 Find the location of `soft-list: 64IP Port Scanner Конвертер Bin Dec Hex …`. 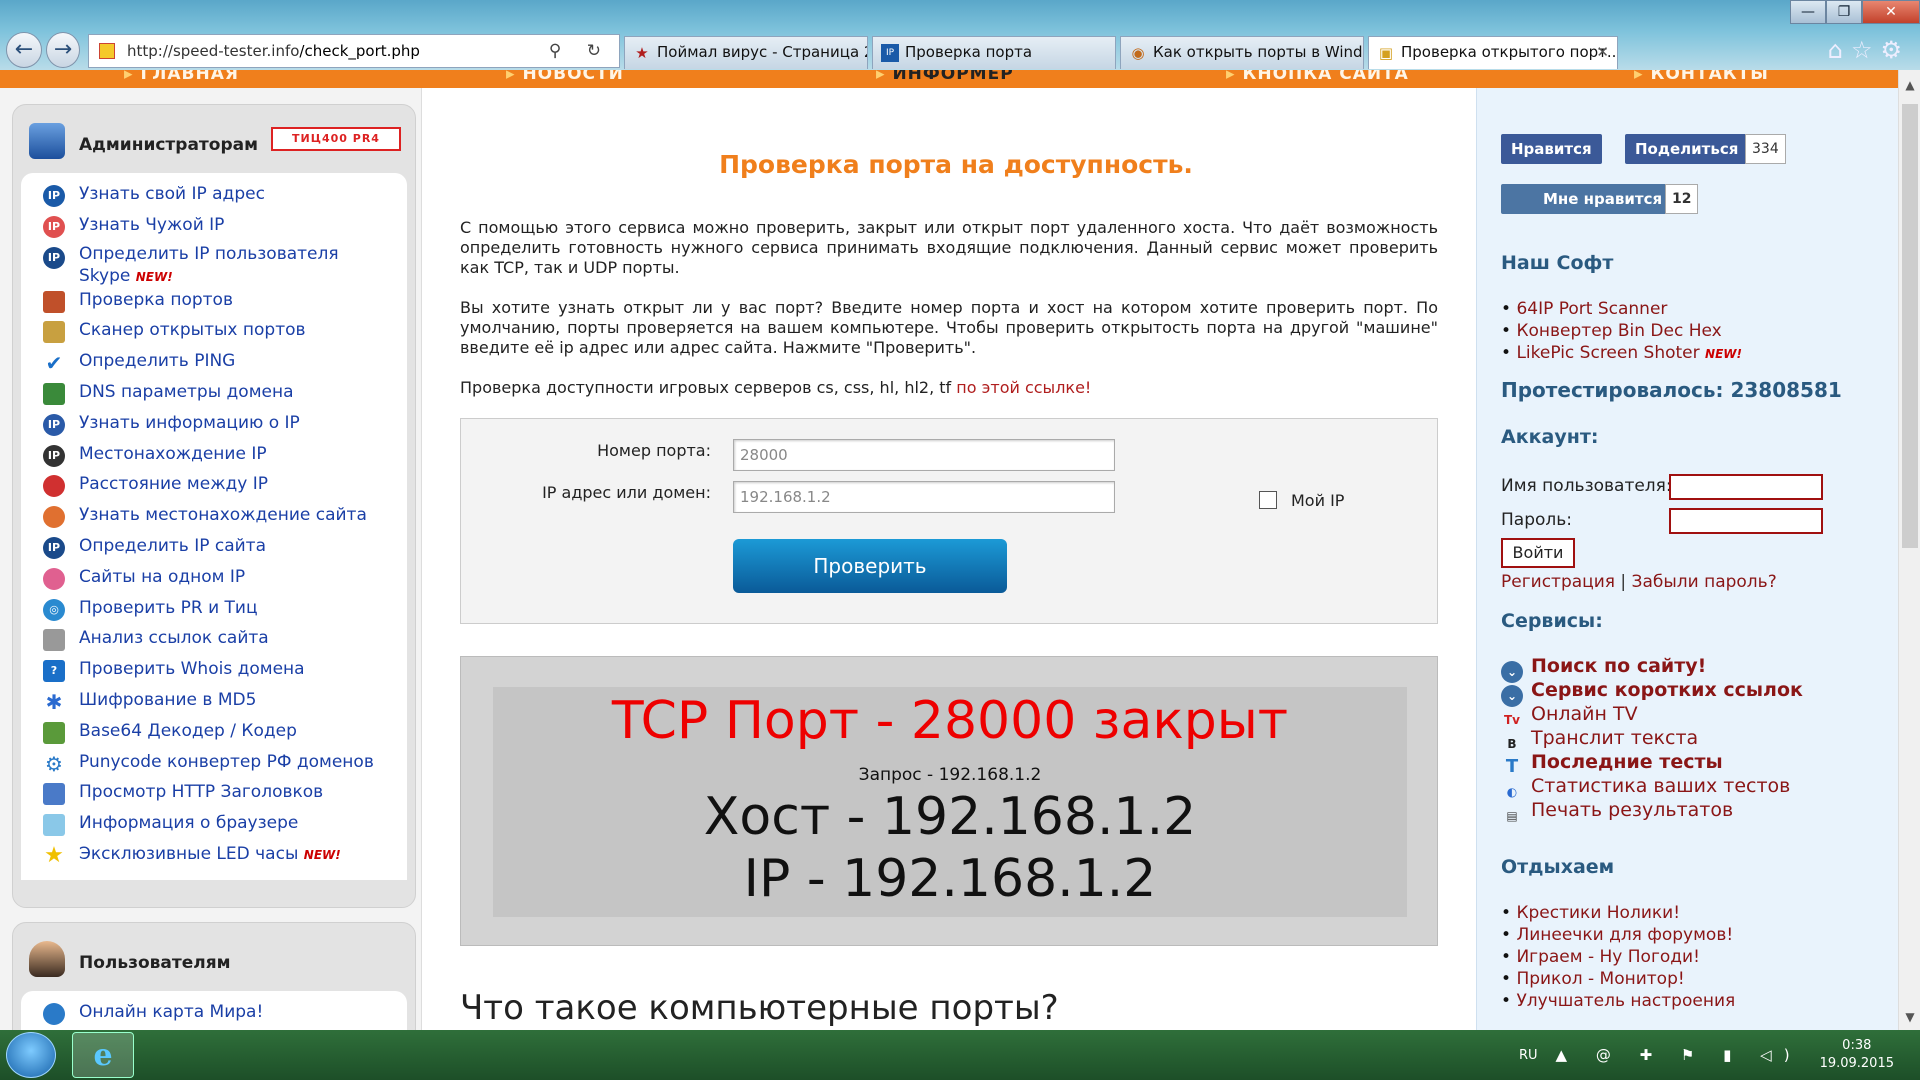

soft-list: 64IP Port Scanner Конвертер Bin Dec Hex … is located at coordinates (1621, 331).